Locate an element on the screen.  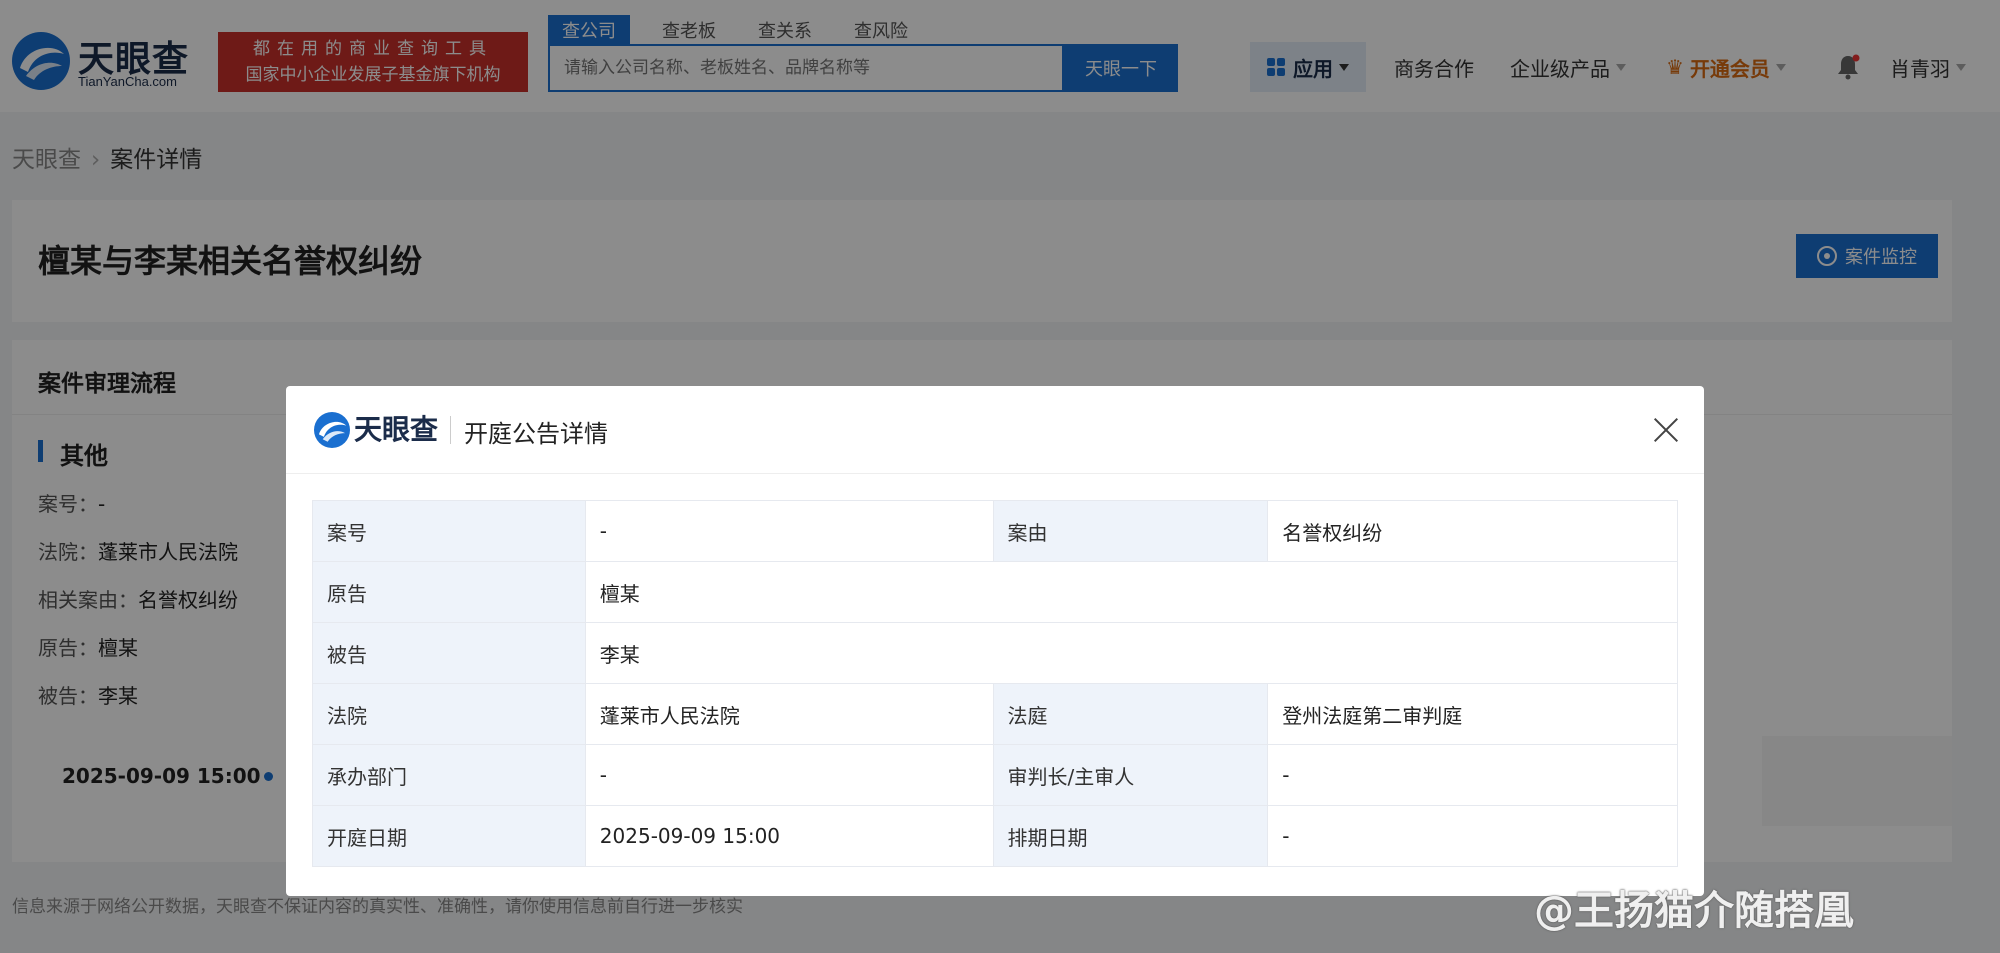
modal-header: 天眼查 开庭公告详情 is located at coordinates (995, 430).